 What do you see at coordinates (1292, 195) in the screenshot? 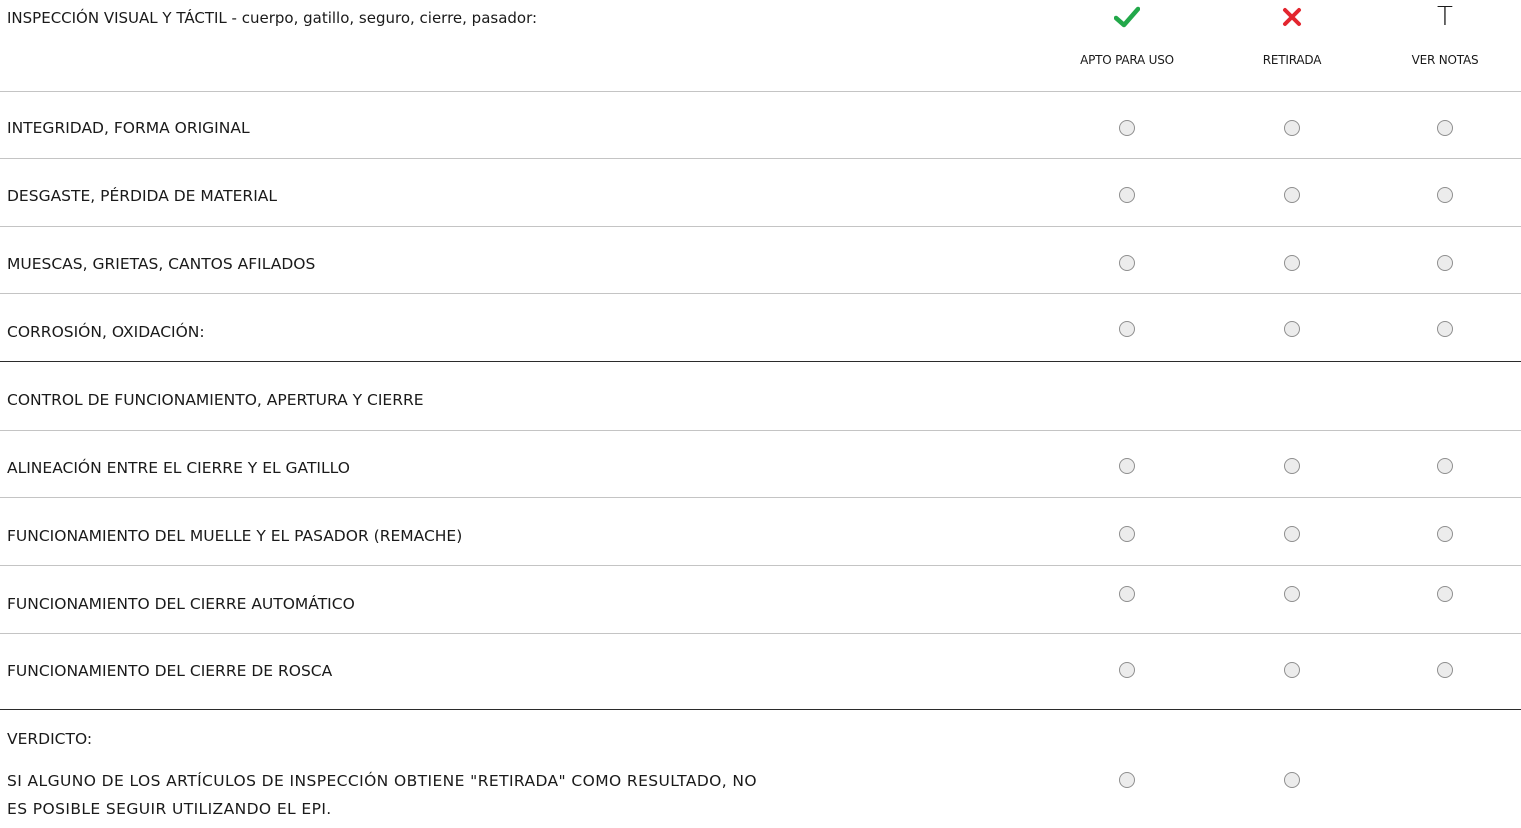
I see `radio-desgaste-retirada` at bounding box center [1292, 195].